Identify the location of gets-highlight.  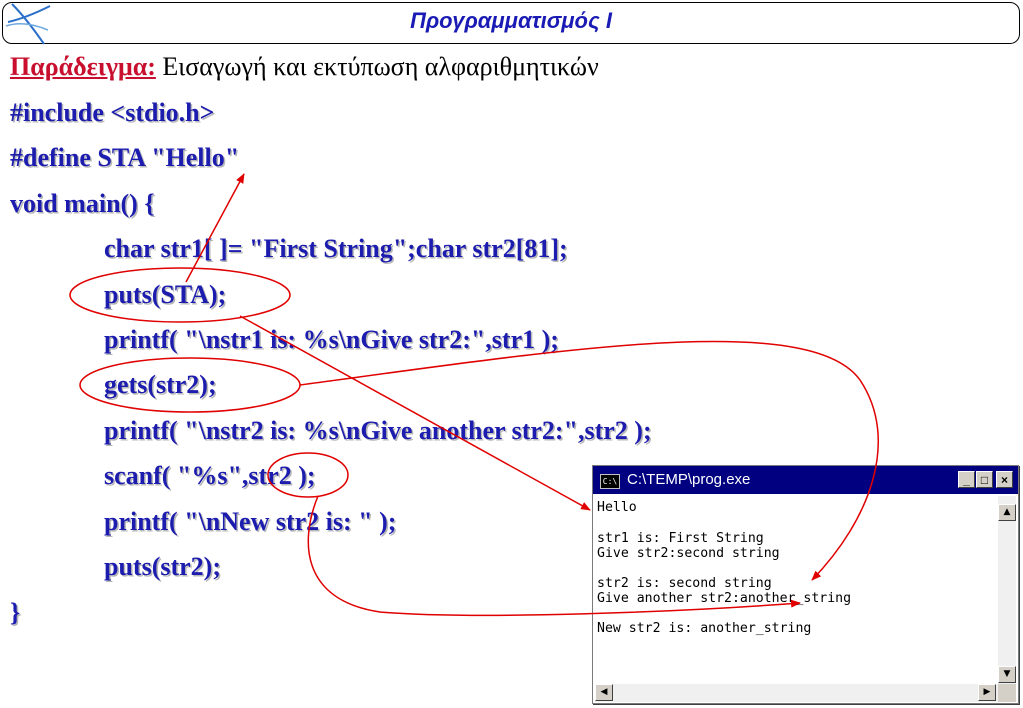
(190, 385).